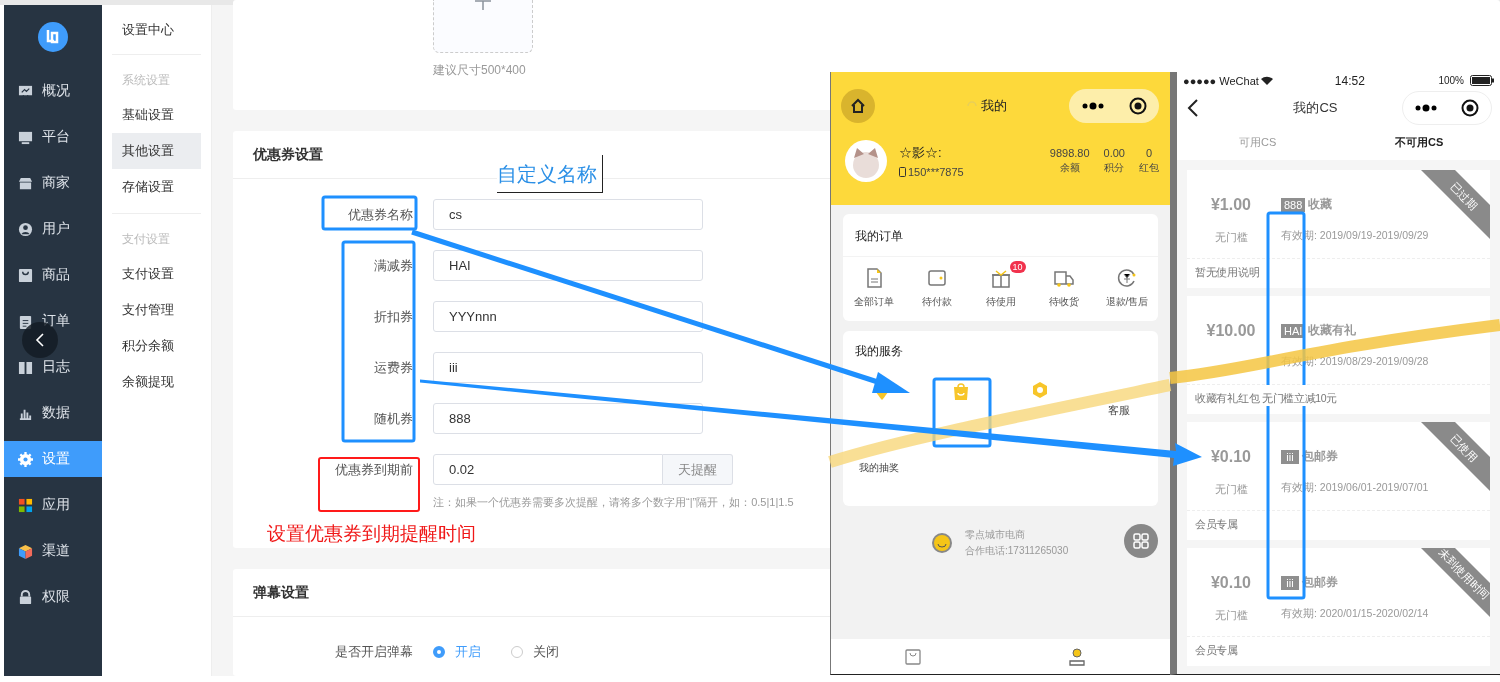 The image size is (1500, 682). What do you see at coordinates (995, 535) in the screenshot?
I see `company-name: 零点城市电商` at bounding box center [995, 535].